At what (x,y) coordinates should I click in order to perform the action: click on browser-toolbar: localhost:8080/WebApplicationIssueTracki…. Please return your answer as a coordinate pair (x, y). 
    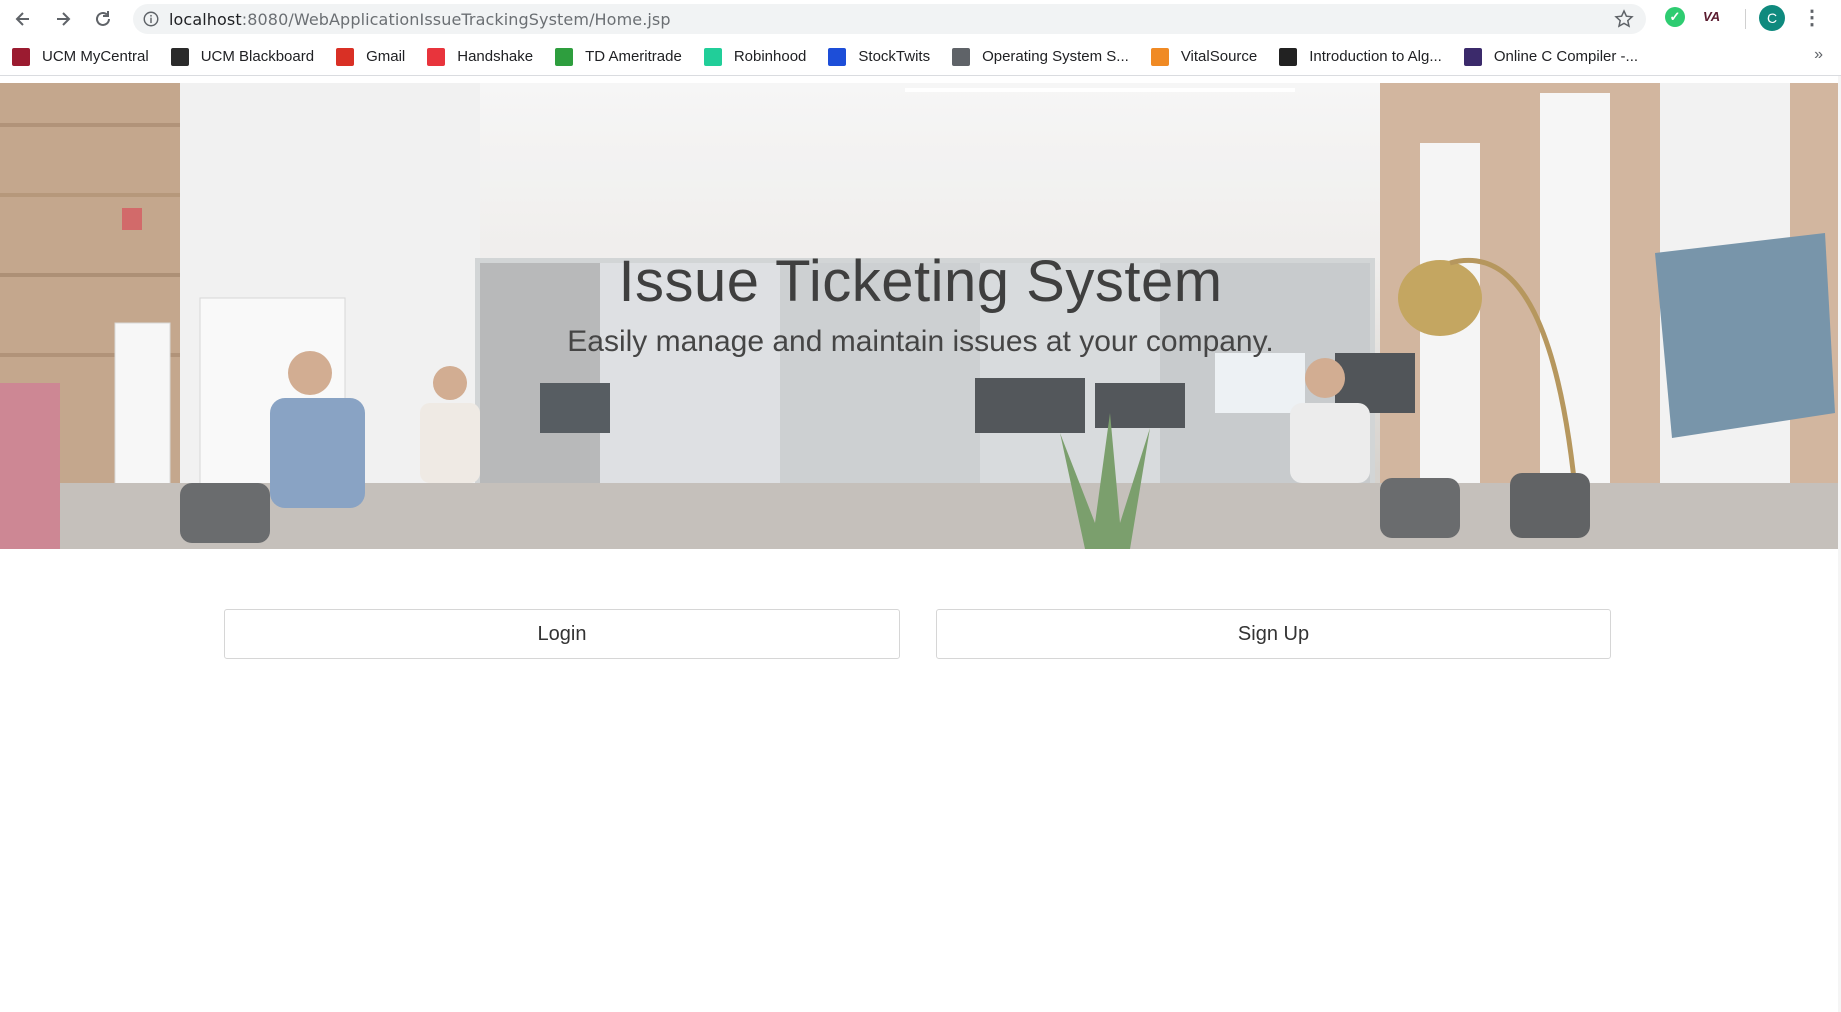
    Looking at the image, I should click on (920, 19).